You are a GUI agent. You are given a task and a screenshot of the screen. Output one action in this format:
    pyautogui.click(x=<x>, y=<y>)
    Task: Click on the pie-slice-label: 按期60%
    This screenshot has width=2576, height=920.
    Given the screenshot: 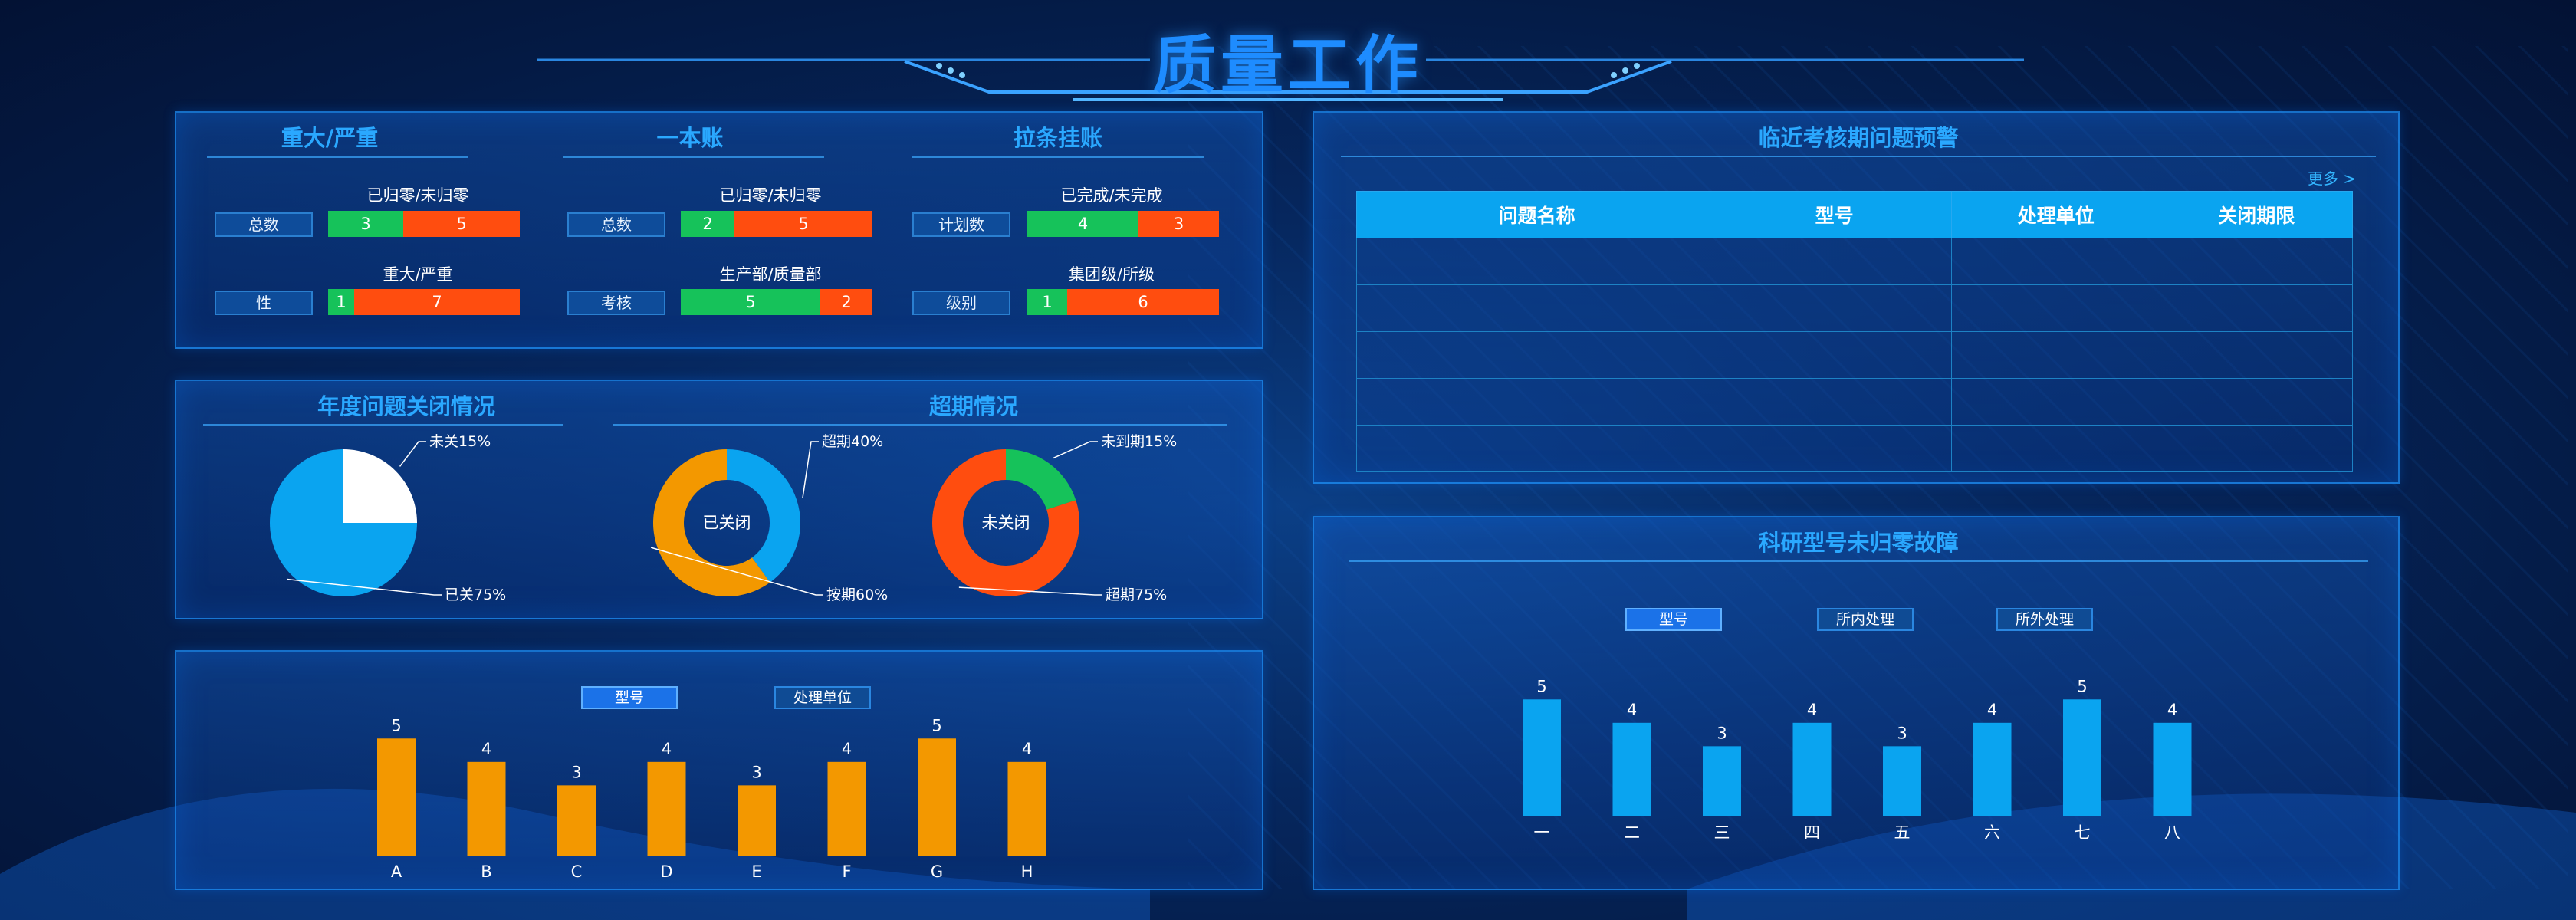 What is the action you would take?
    pyautogui.click(x=857, y=594)
    